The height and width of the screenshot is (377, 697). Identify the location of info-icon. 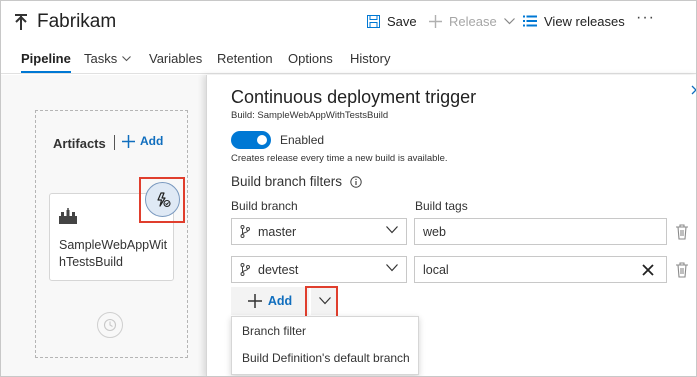
(356, 181).